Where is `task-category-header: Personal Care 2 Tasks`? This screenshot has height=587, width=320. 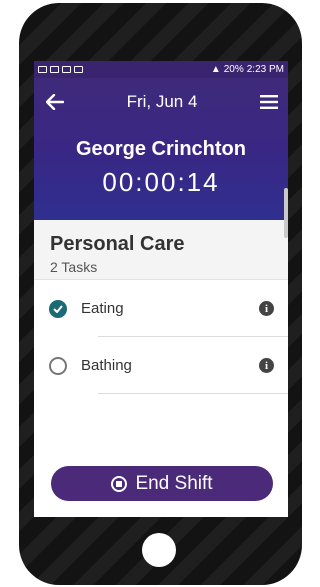
task-category-header: Personal Care 2 Tasks is located at coordinates (161, 250).